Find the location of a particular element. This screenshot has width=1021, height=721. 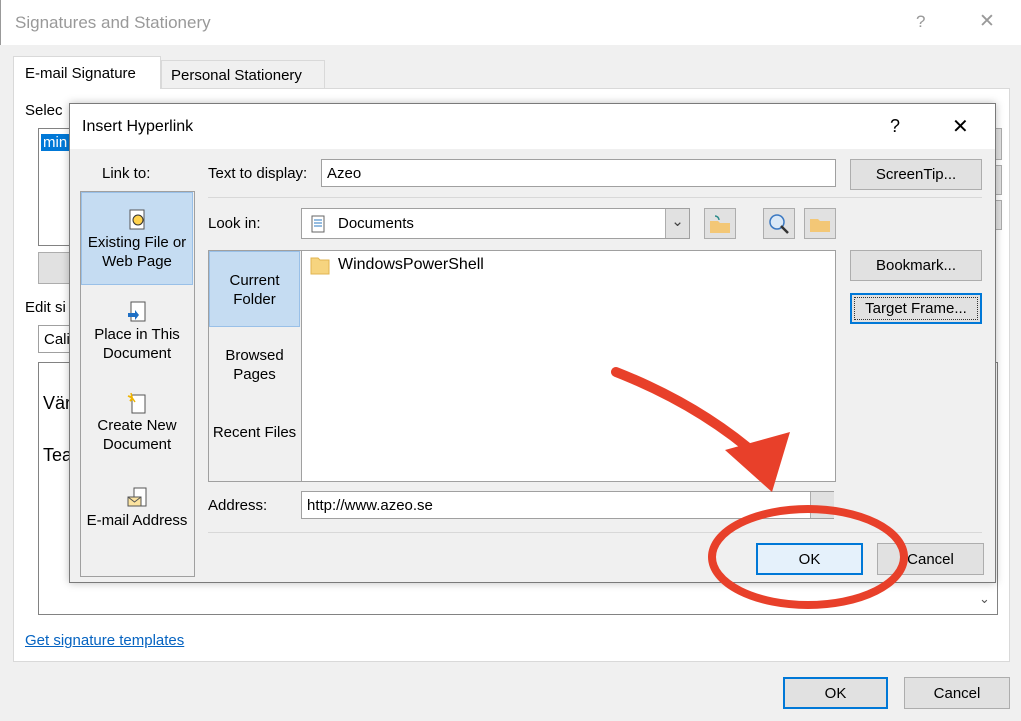

red-arrow is located at coordinates (688, 415).